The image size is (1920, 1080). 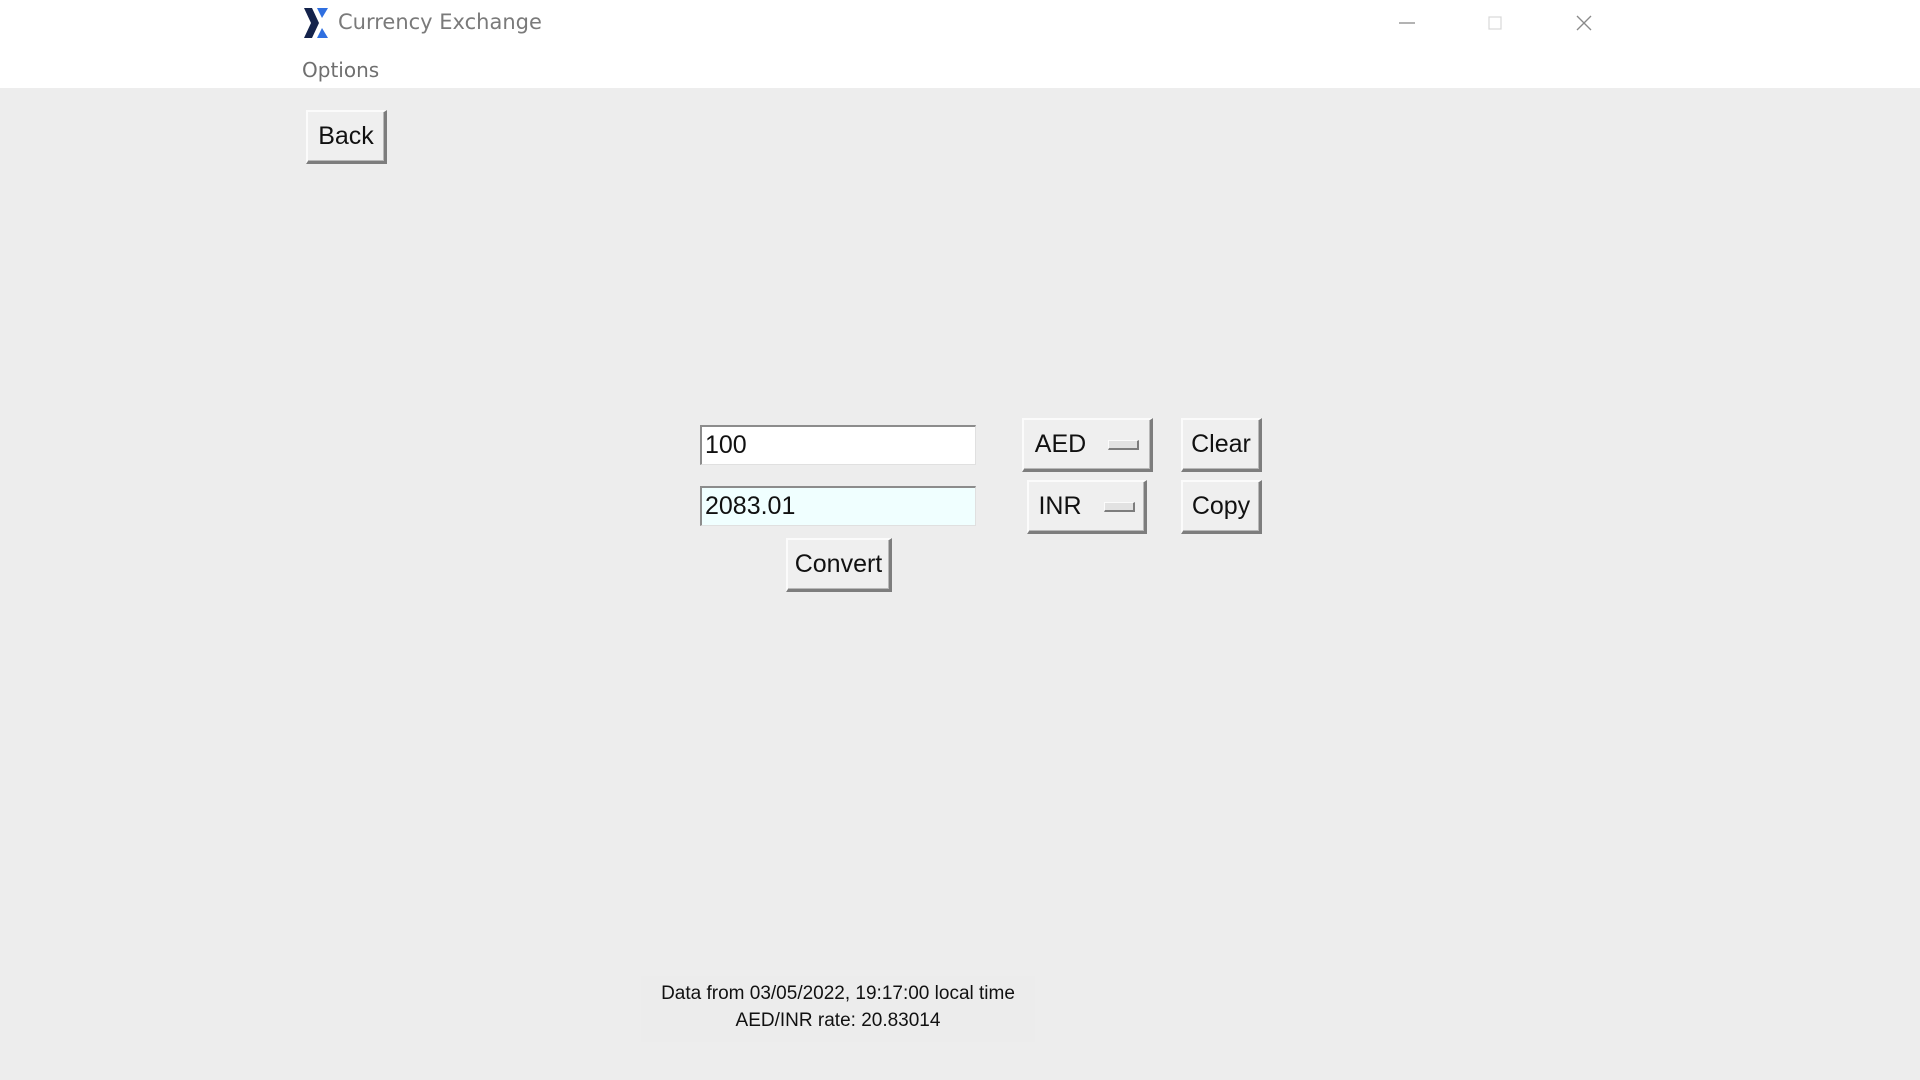 I want to click on from-currency-select: AED, so click(x=1087, y=445).